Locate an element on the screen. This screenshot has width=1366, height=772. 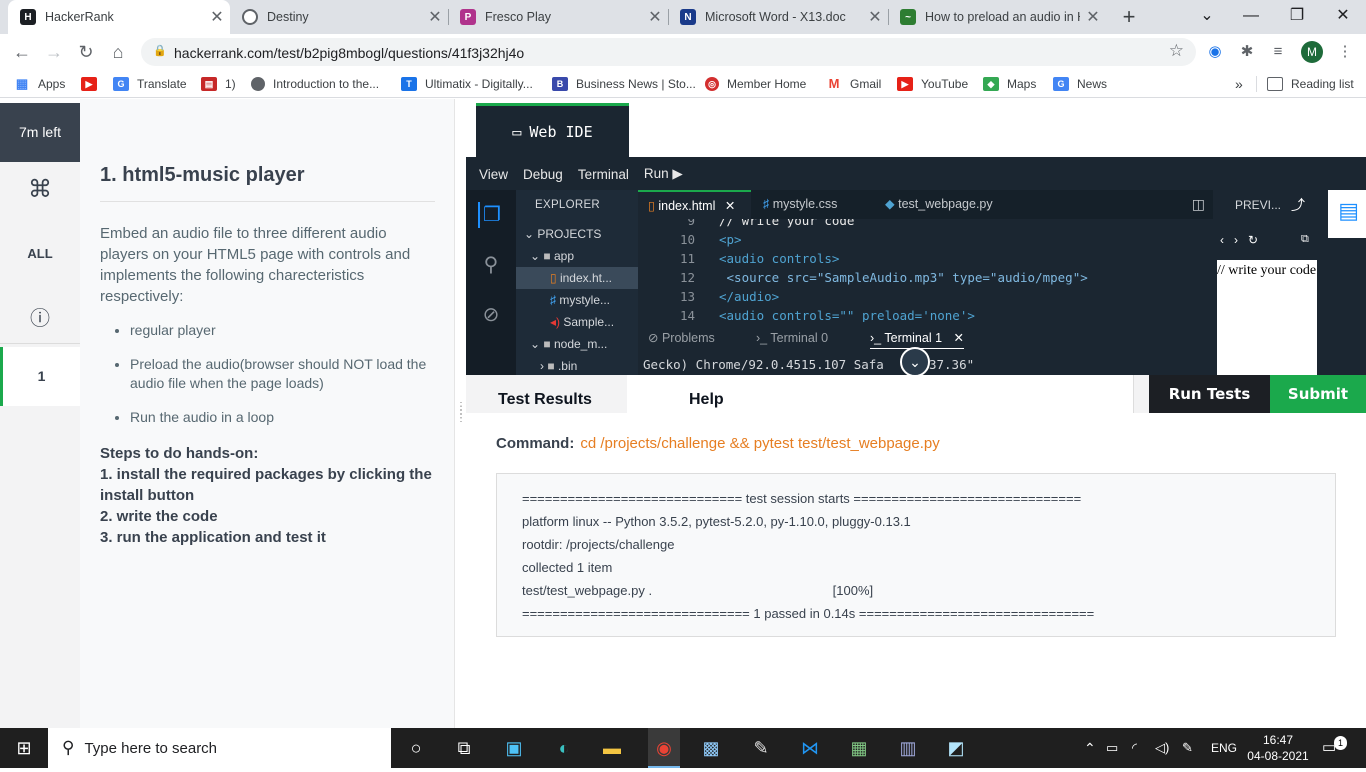
media-control-icon: ≡ is located at coordinates (1278, 52).